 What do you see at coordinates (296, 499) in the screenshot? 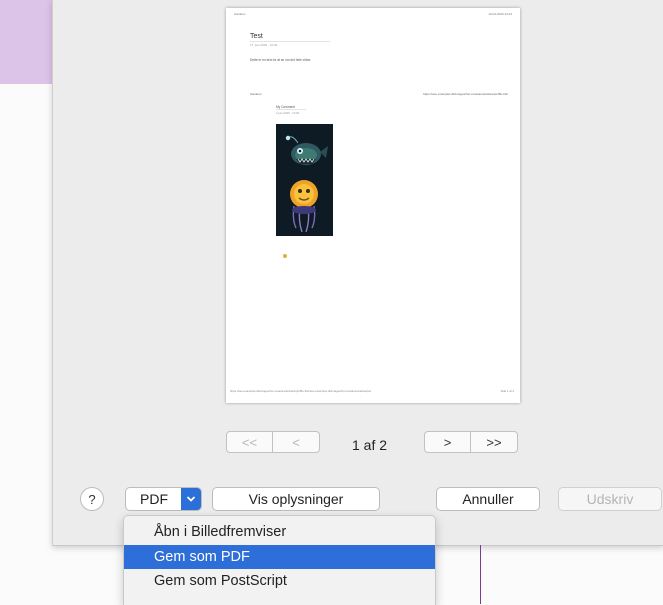
I see `show-details-button: Vis oplysninger` at bounding box center [296, 499].